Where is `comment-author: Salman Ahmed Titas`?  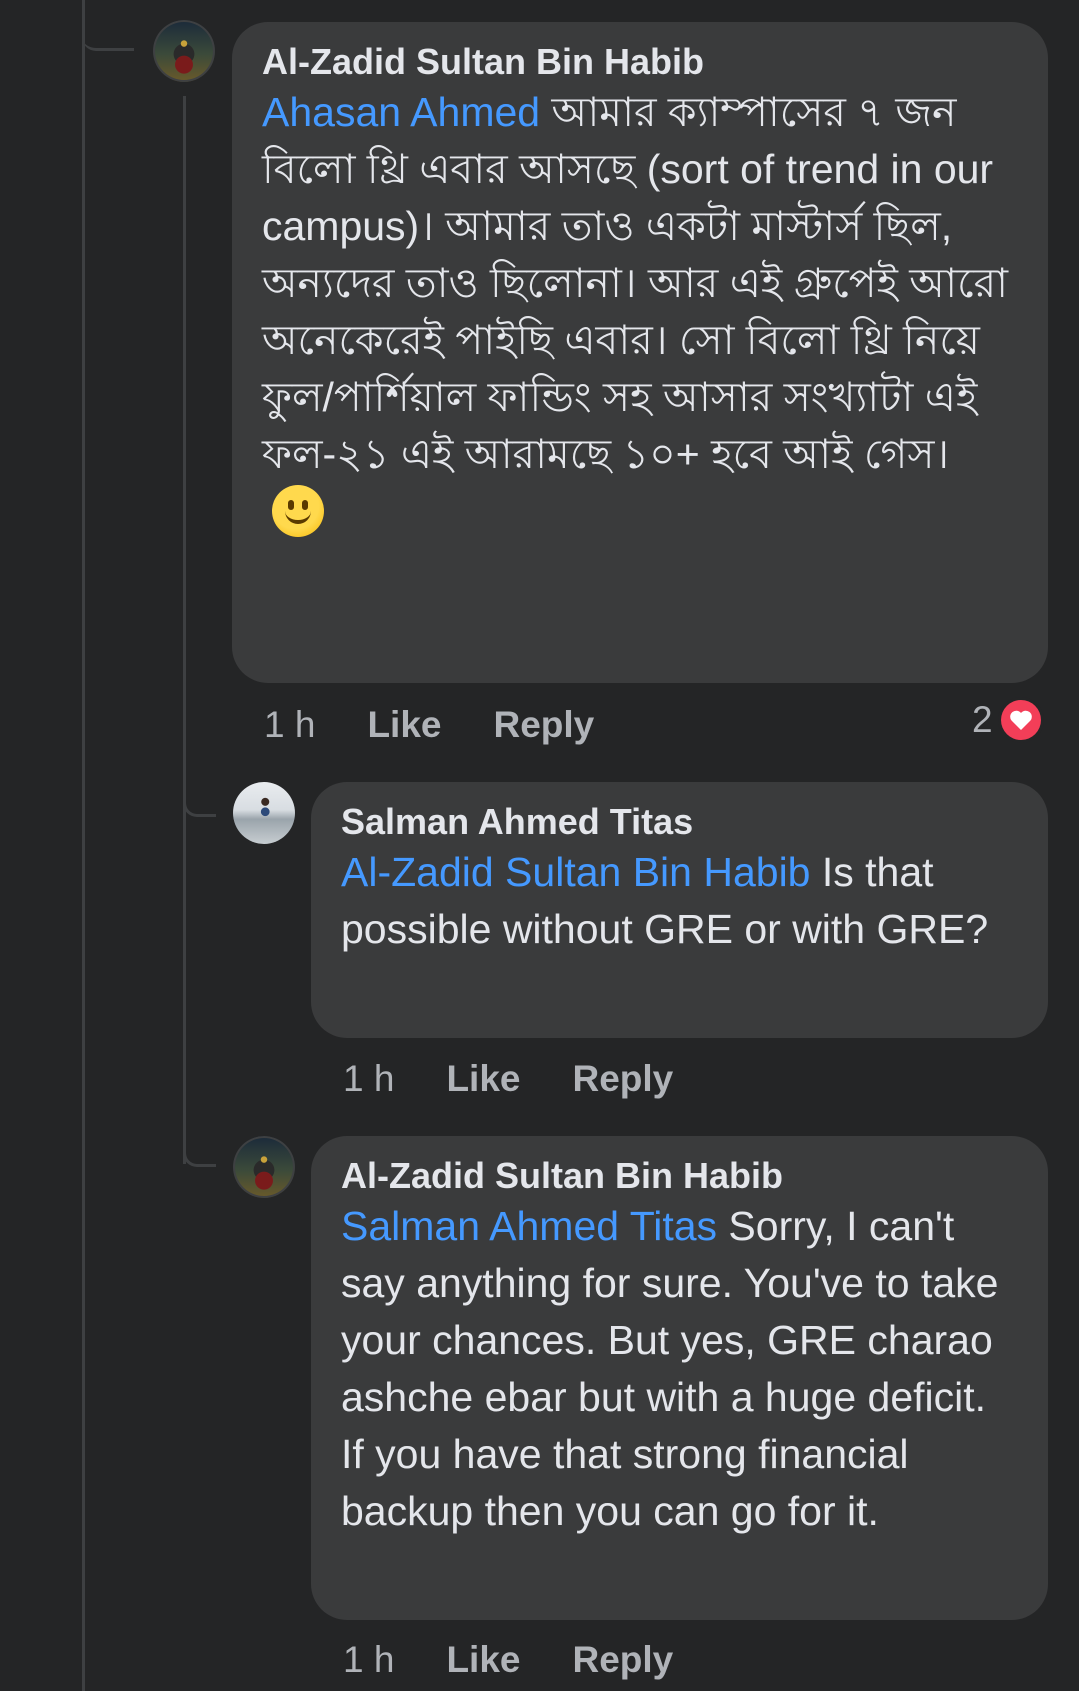
comment-author: Salman Ahmed Titas is located at coordinates (679, 822).